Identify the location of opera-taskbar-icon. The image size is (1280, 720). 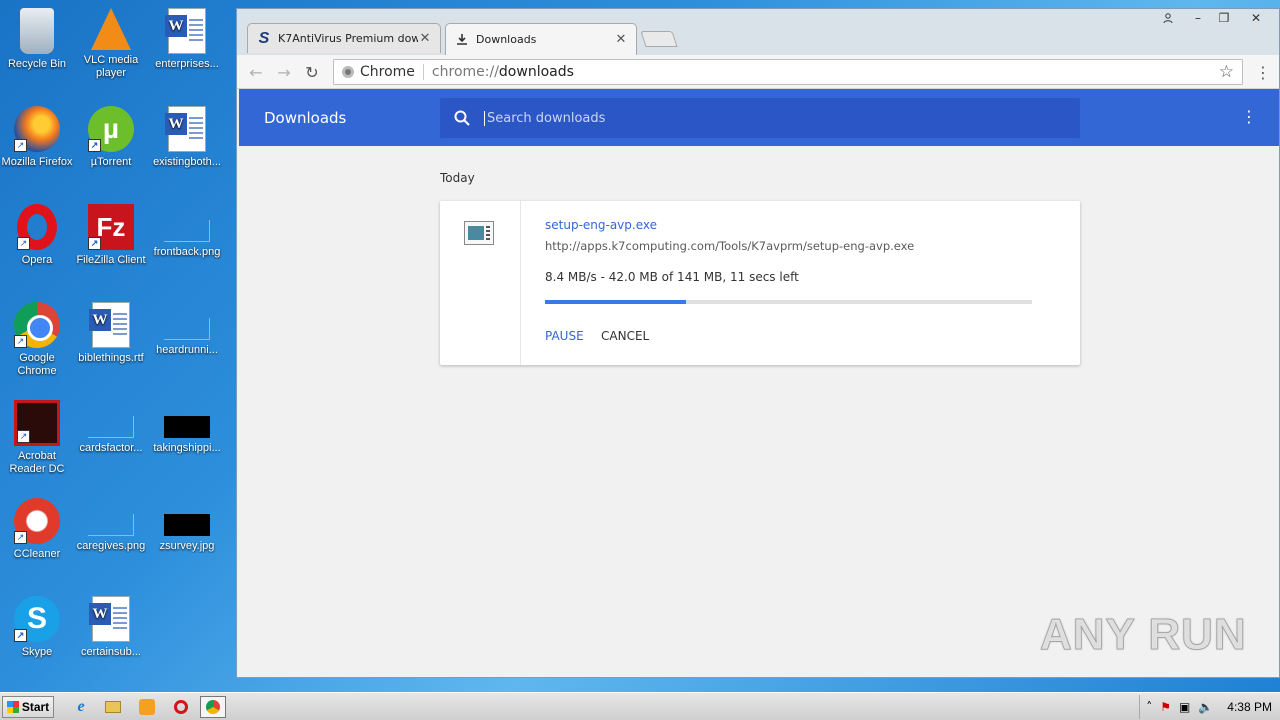
(181, 707).